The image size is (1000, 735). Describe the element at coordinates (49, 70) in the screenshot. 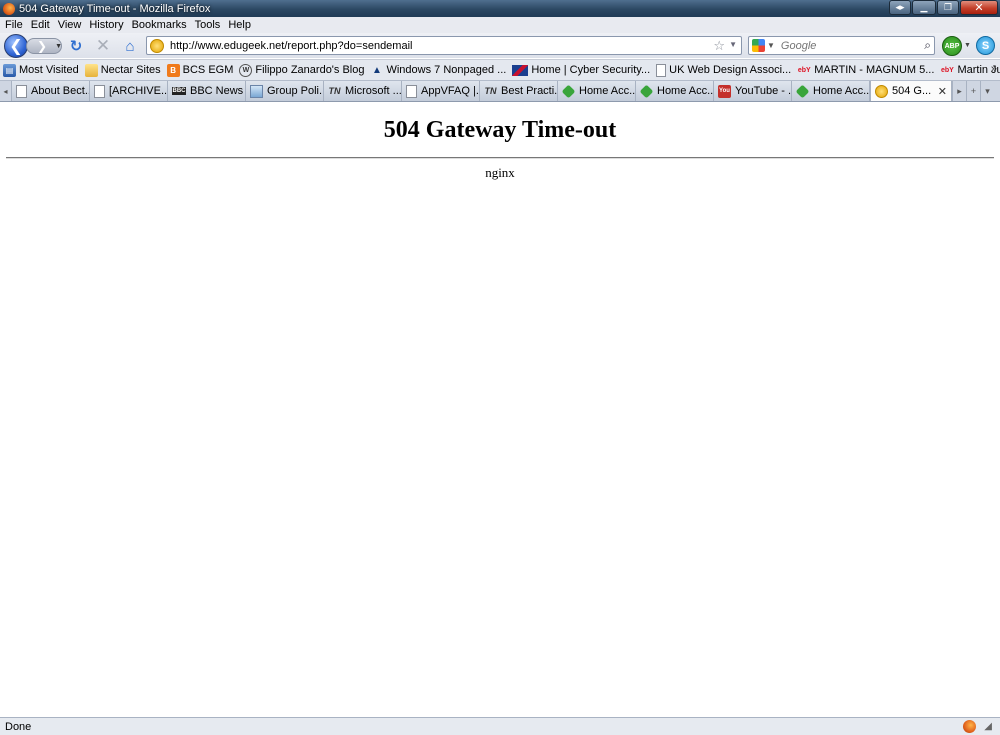

I see `bookmark-label: Most Visited` at that location.